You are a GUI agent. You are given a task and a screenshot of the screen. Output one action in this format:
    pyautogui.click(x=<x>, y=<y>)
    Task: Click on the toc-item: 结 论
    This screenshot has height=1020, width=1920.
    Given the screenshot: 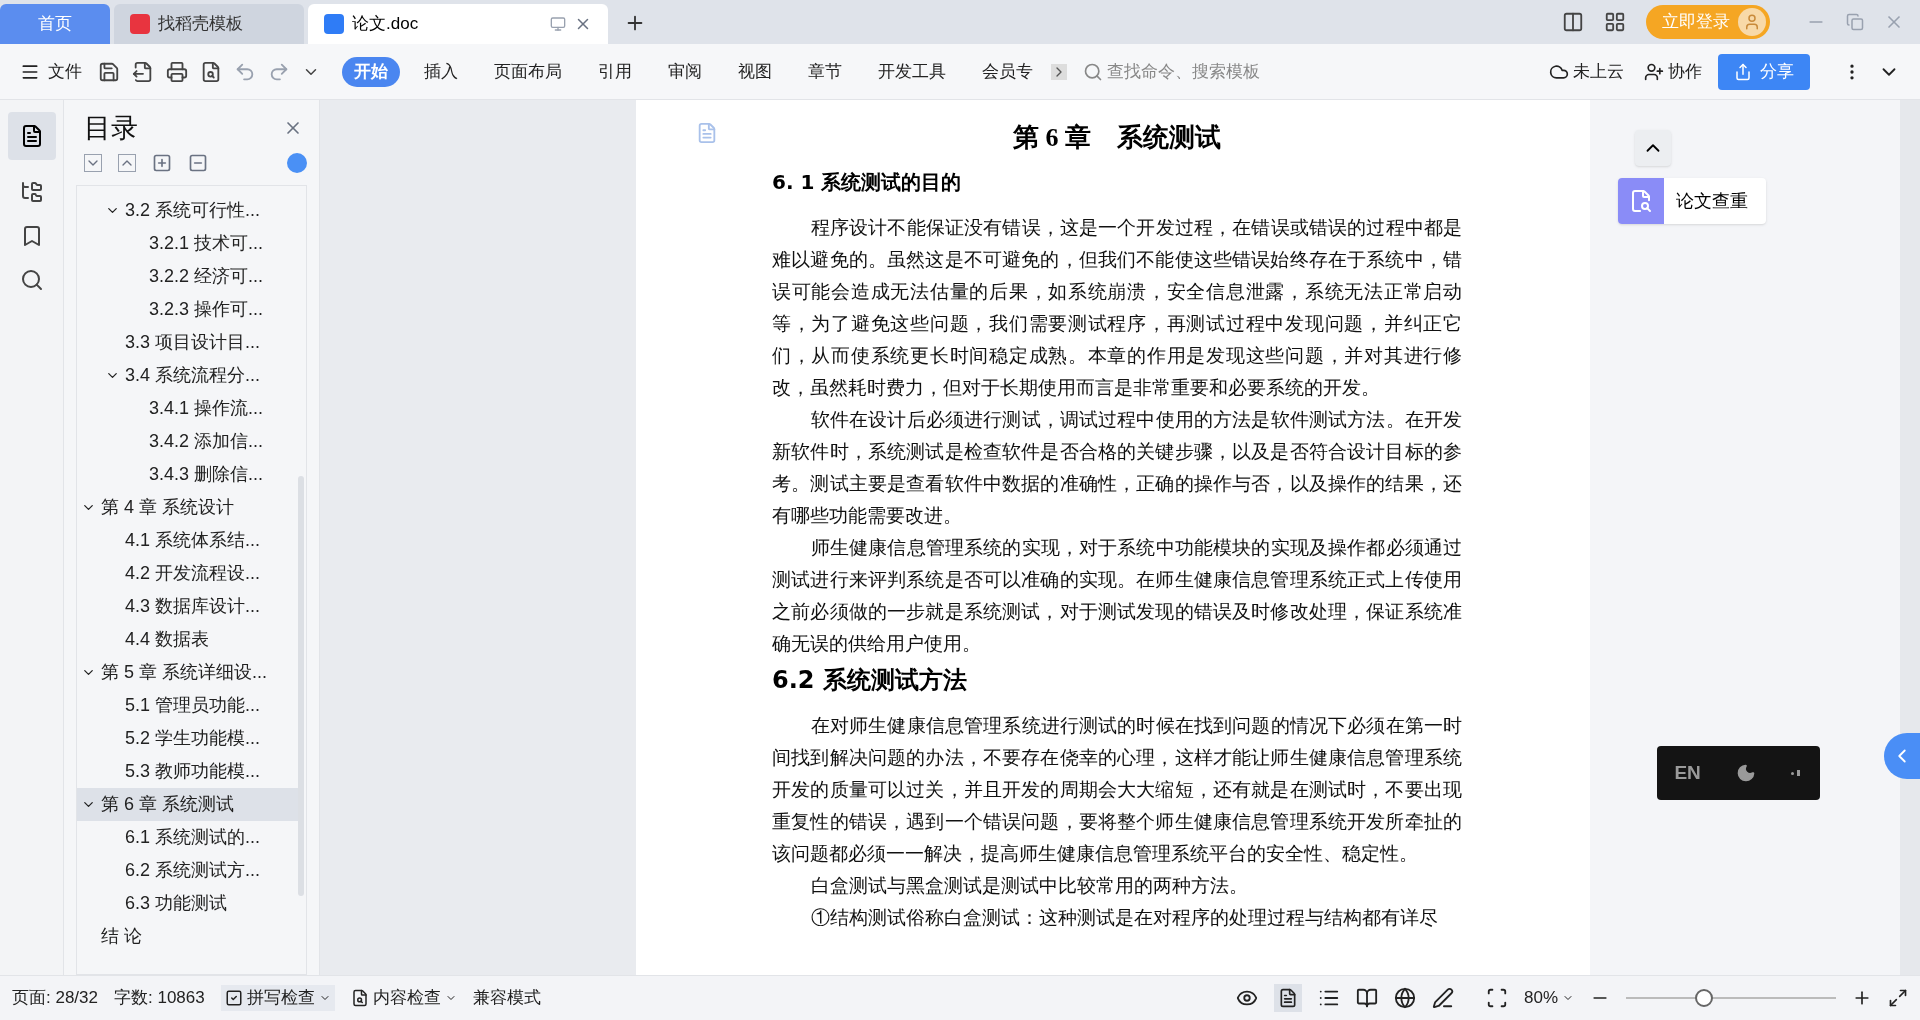 What is the action you would take?
    pyautogui.click(x=187, y=936)
    